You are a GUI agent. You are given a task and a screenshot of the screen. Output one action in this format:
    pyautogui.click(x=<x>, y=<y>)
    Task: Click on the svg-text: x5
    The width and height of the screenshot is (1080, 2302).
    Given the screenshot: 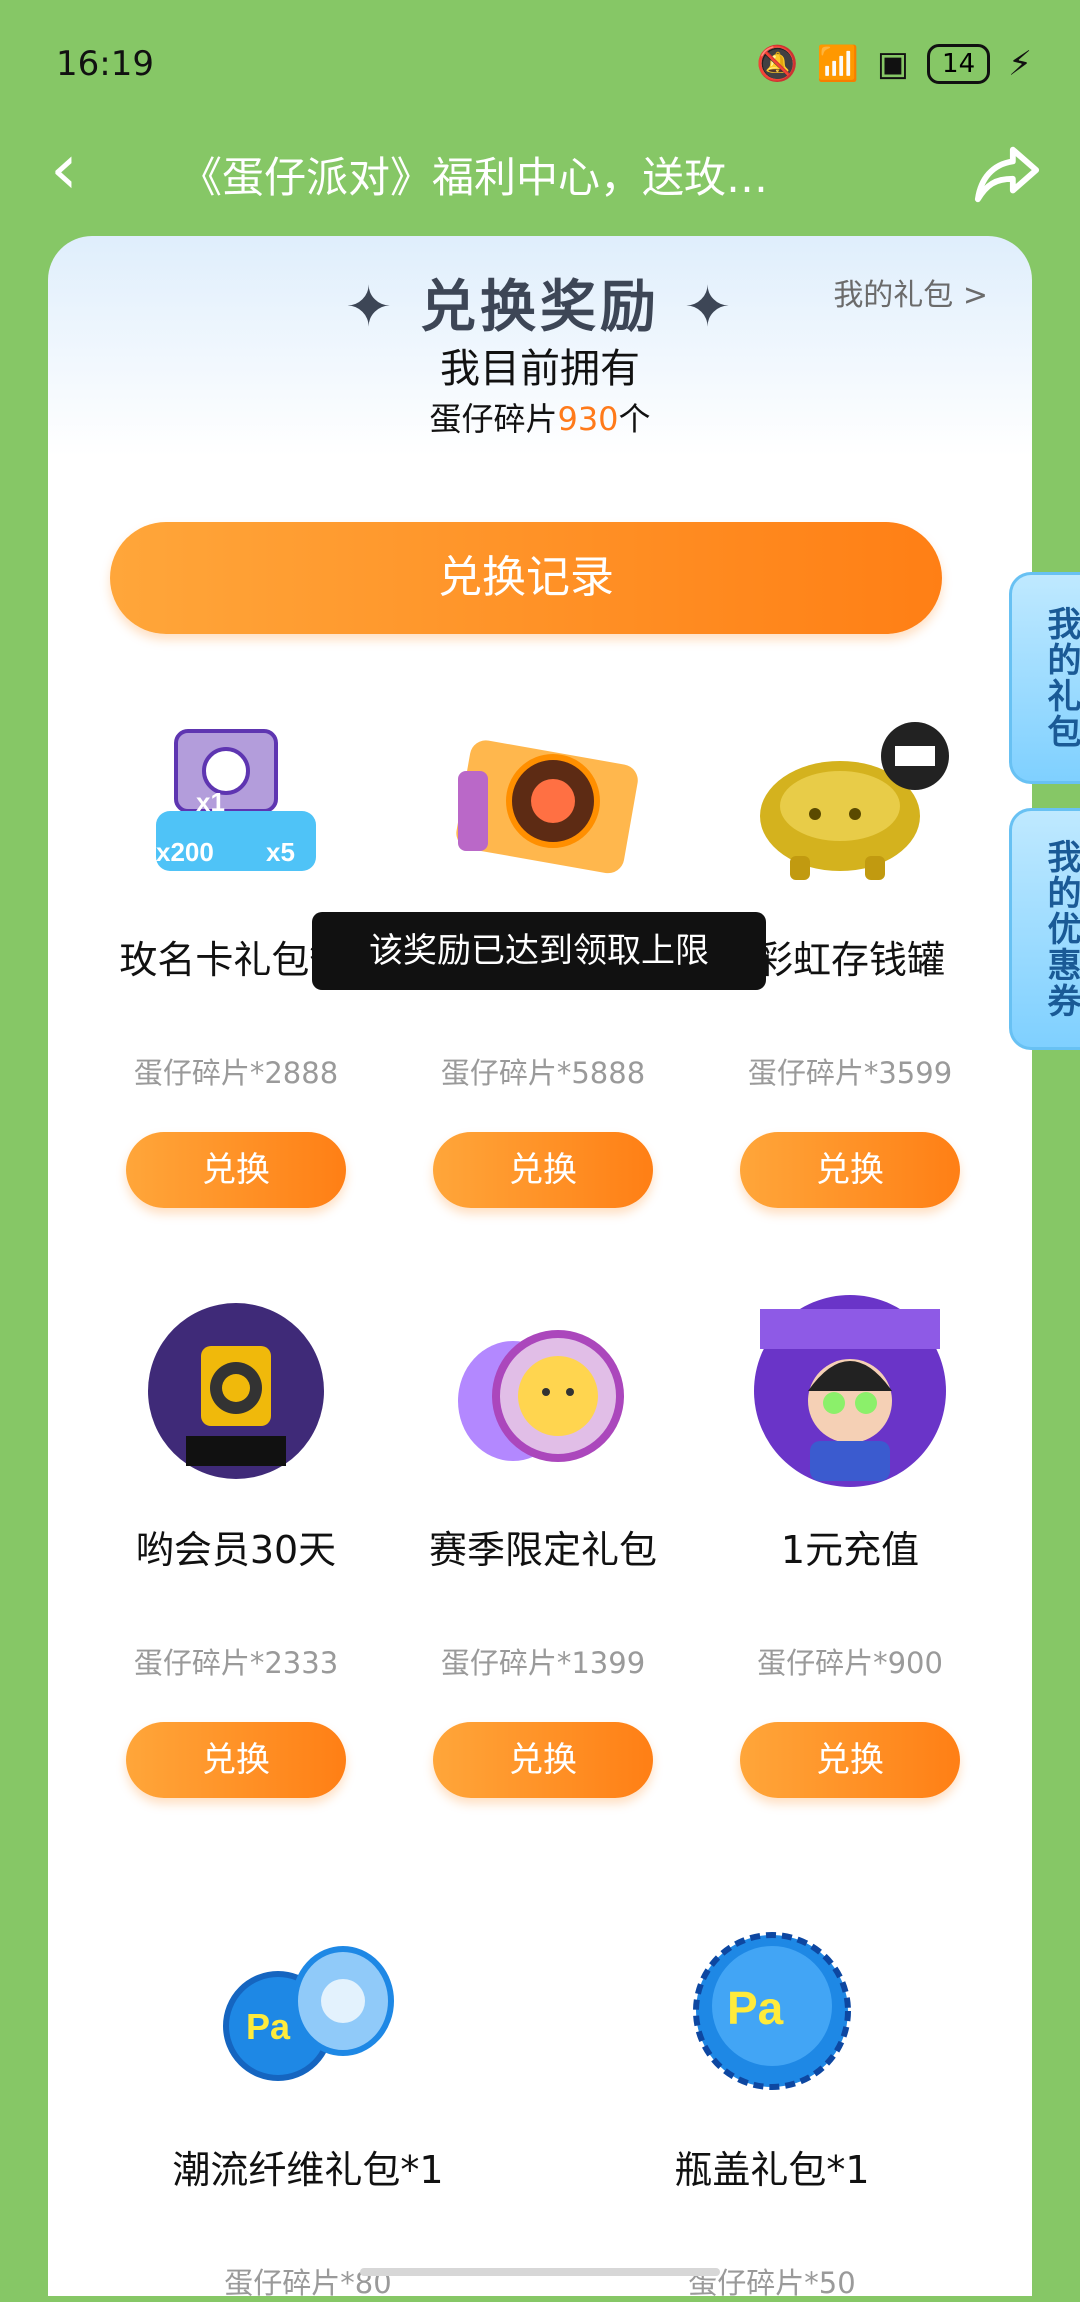 What is the action you would take?
    pyautogui.click(x=280, y=852)
    